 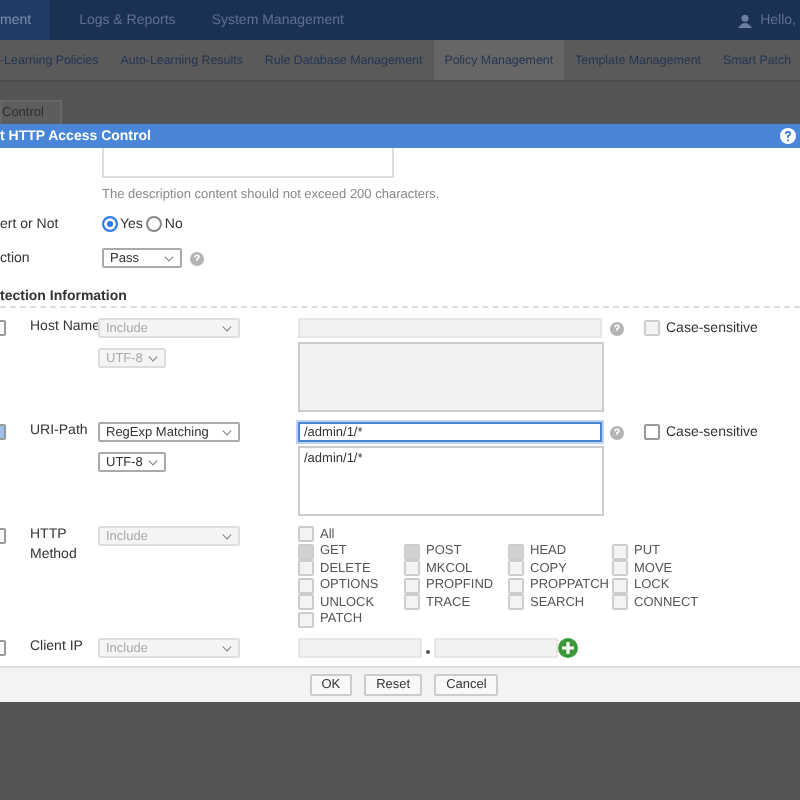 I want to click on ip-start-field, so click(x=360, y=648).